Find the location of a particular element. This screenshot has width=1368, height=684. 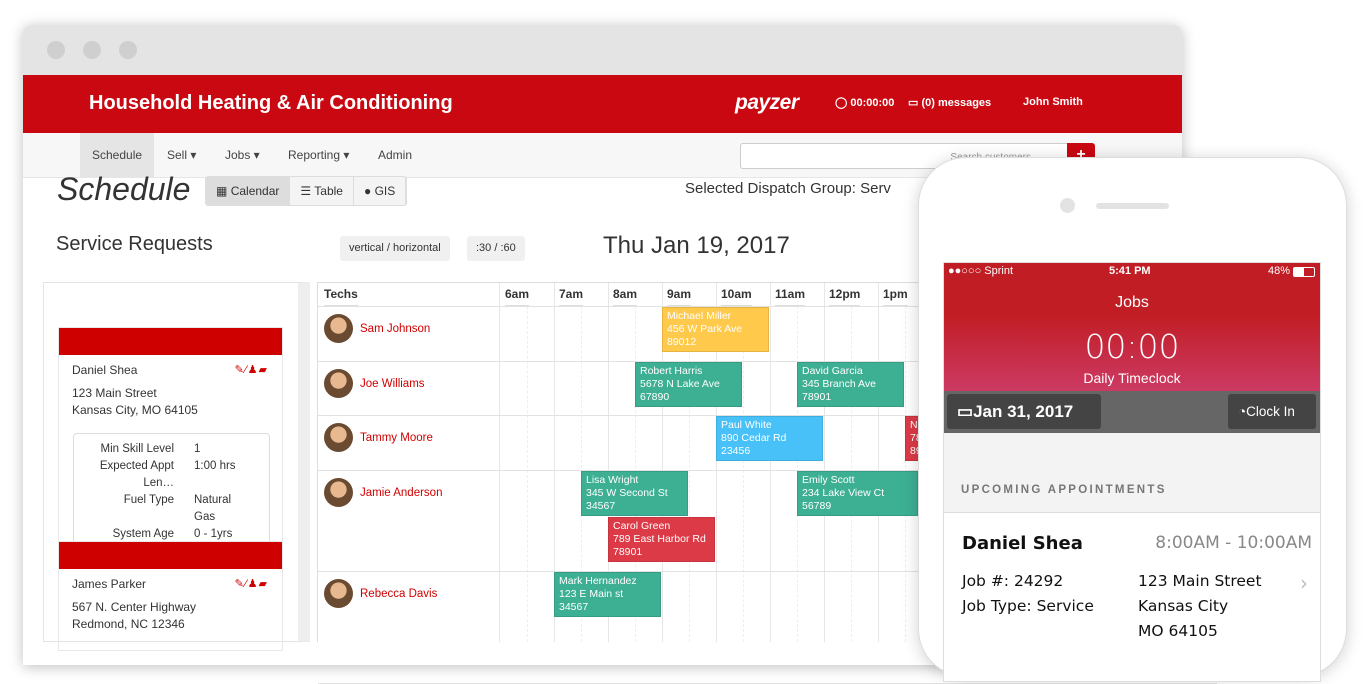

gis-view-button: ● GIS is located at coordinates (380, 191).